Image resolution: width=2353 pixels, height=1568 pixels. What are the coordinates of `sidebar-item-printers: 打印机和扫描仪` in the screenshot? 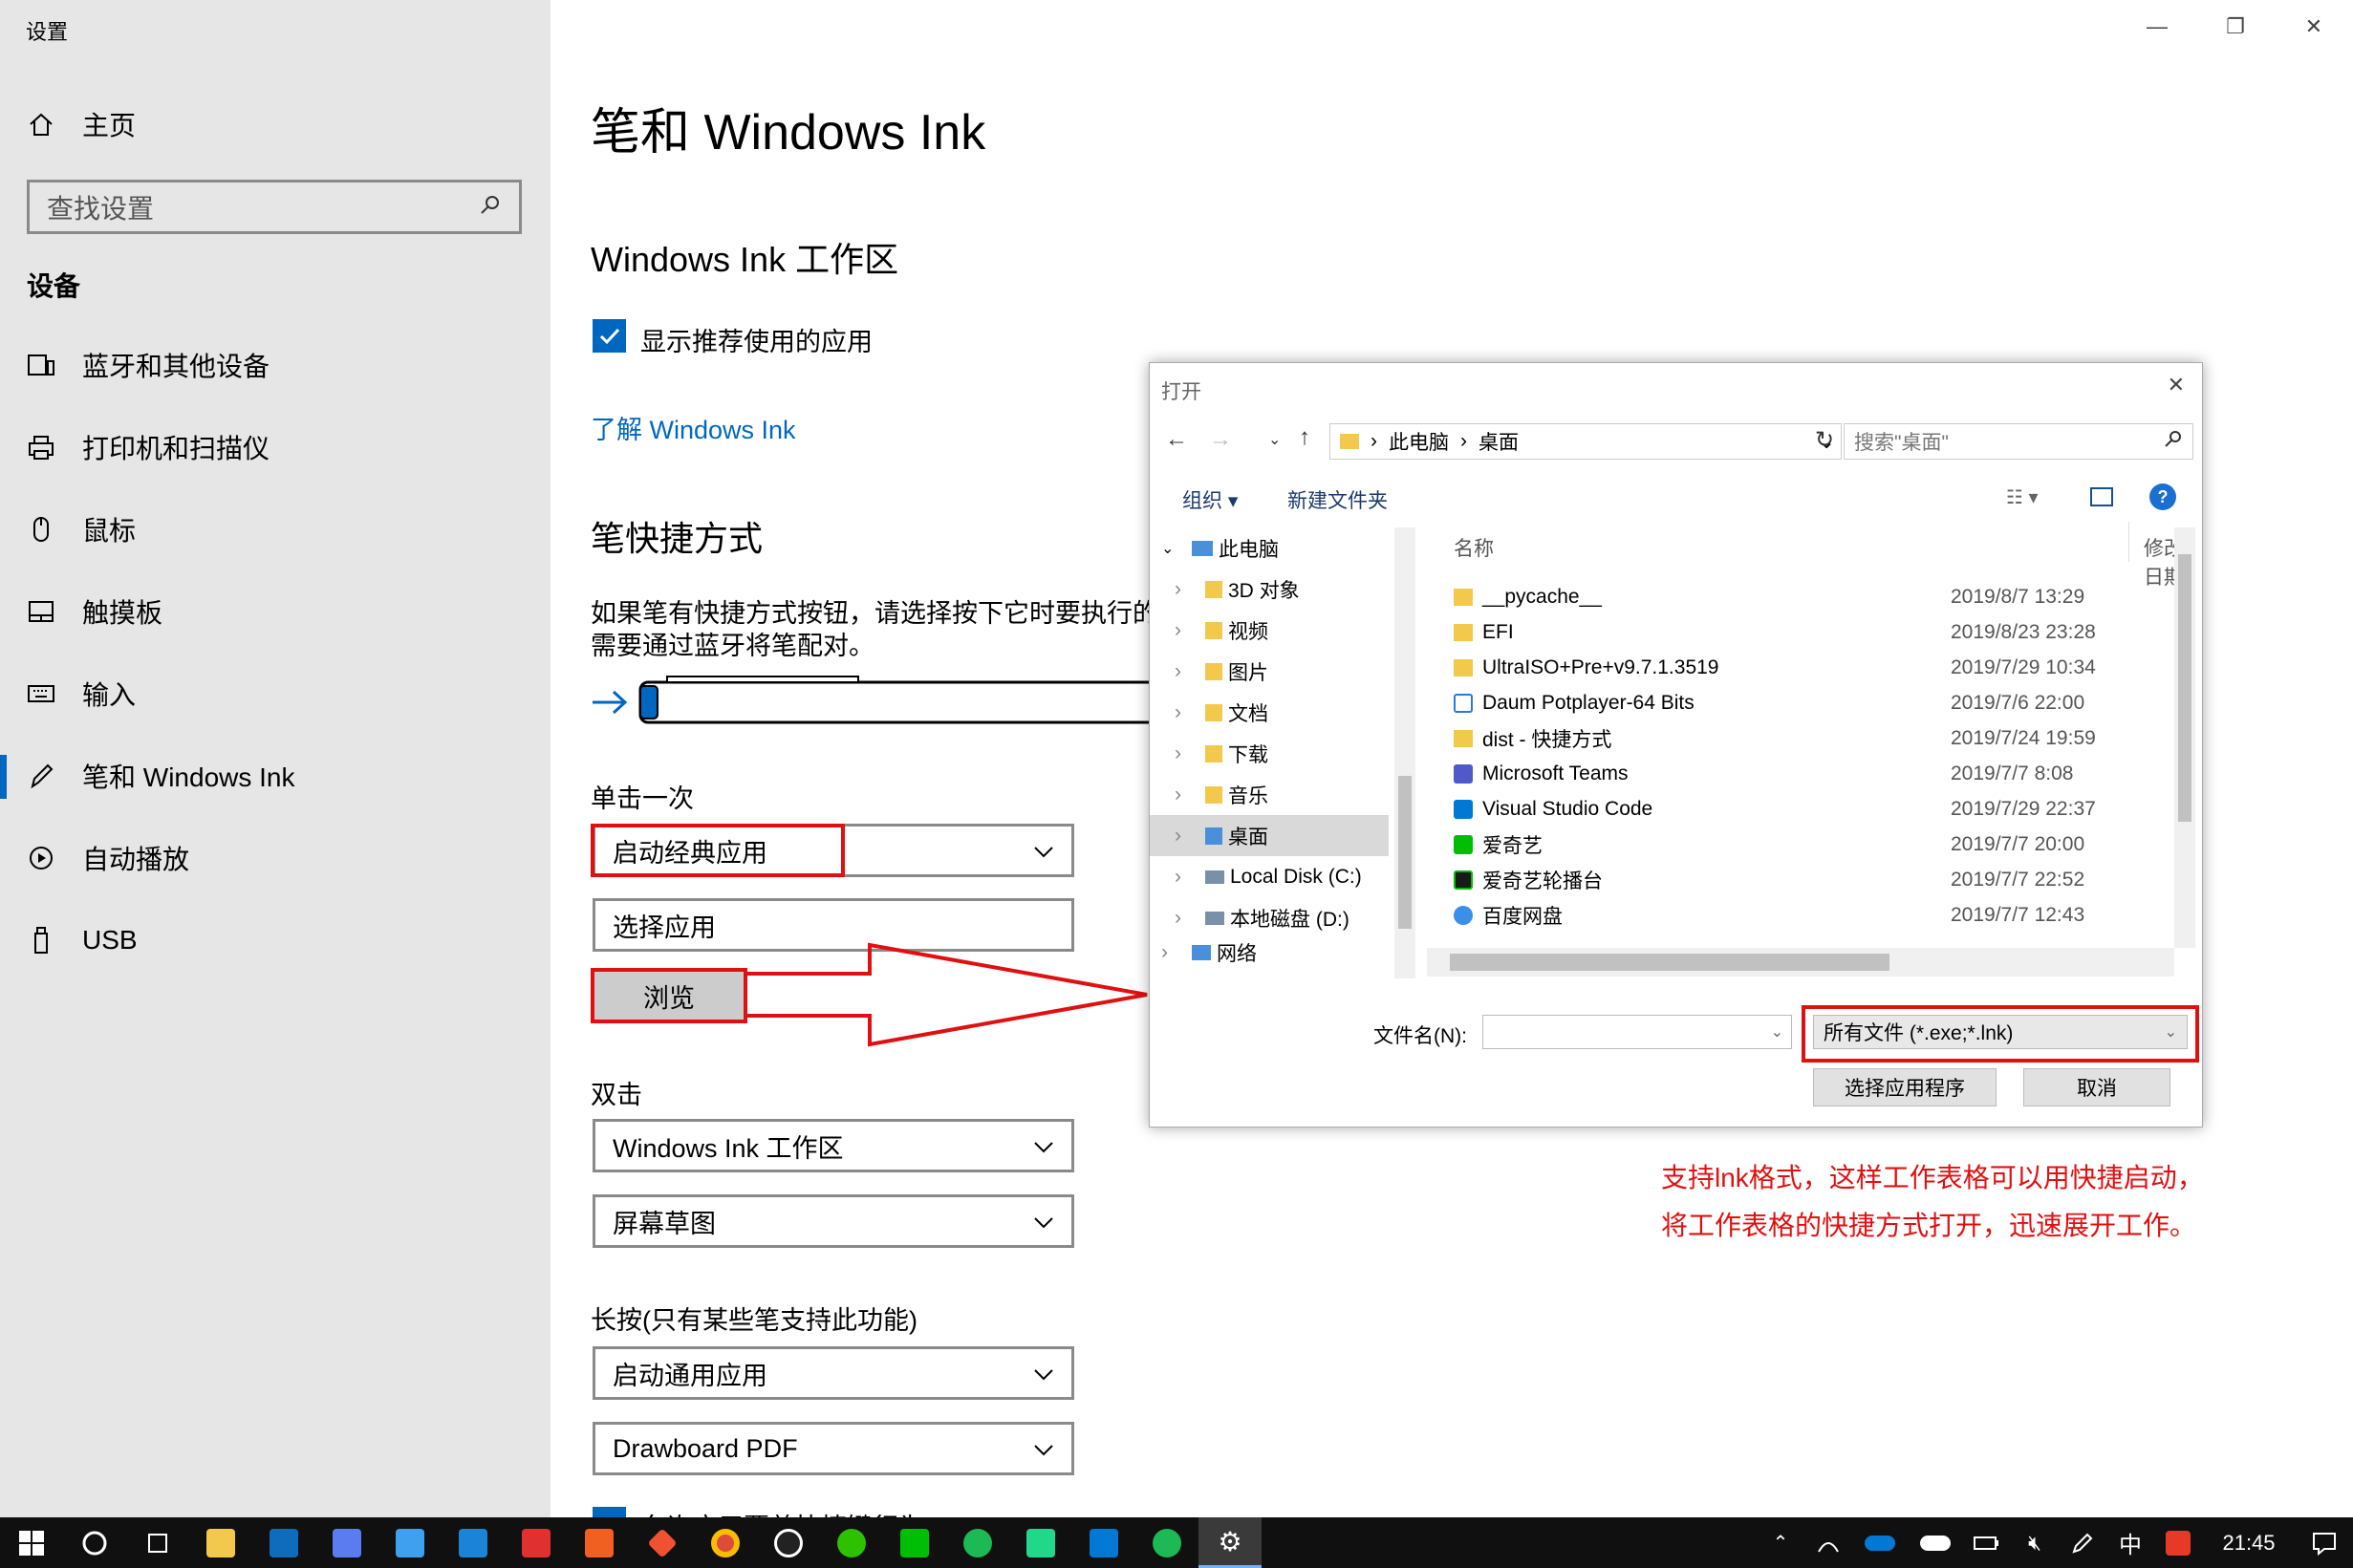 It's located at (275, 447).